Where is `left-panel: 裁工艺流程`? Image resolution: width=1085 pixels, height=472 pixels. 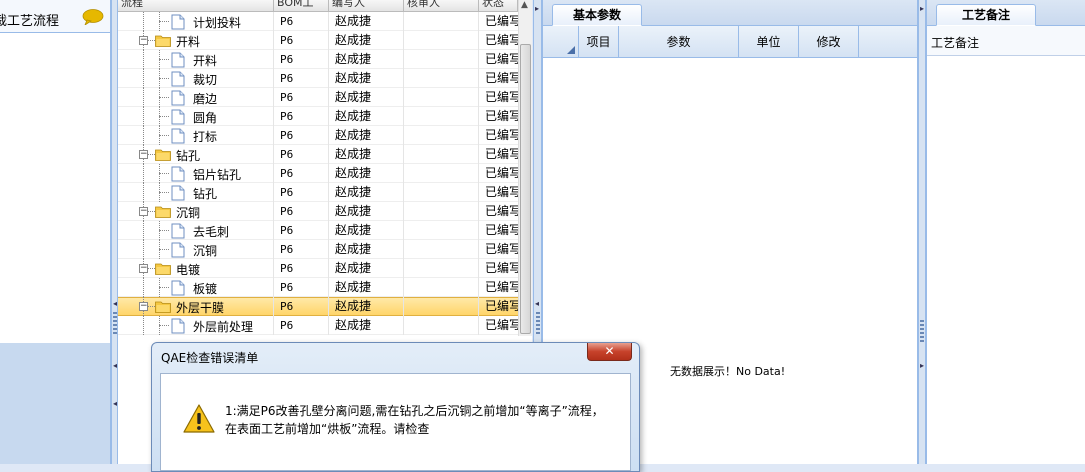 left-panel: 裁工艺流程 is located at coordinates (55, 232).